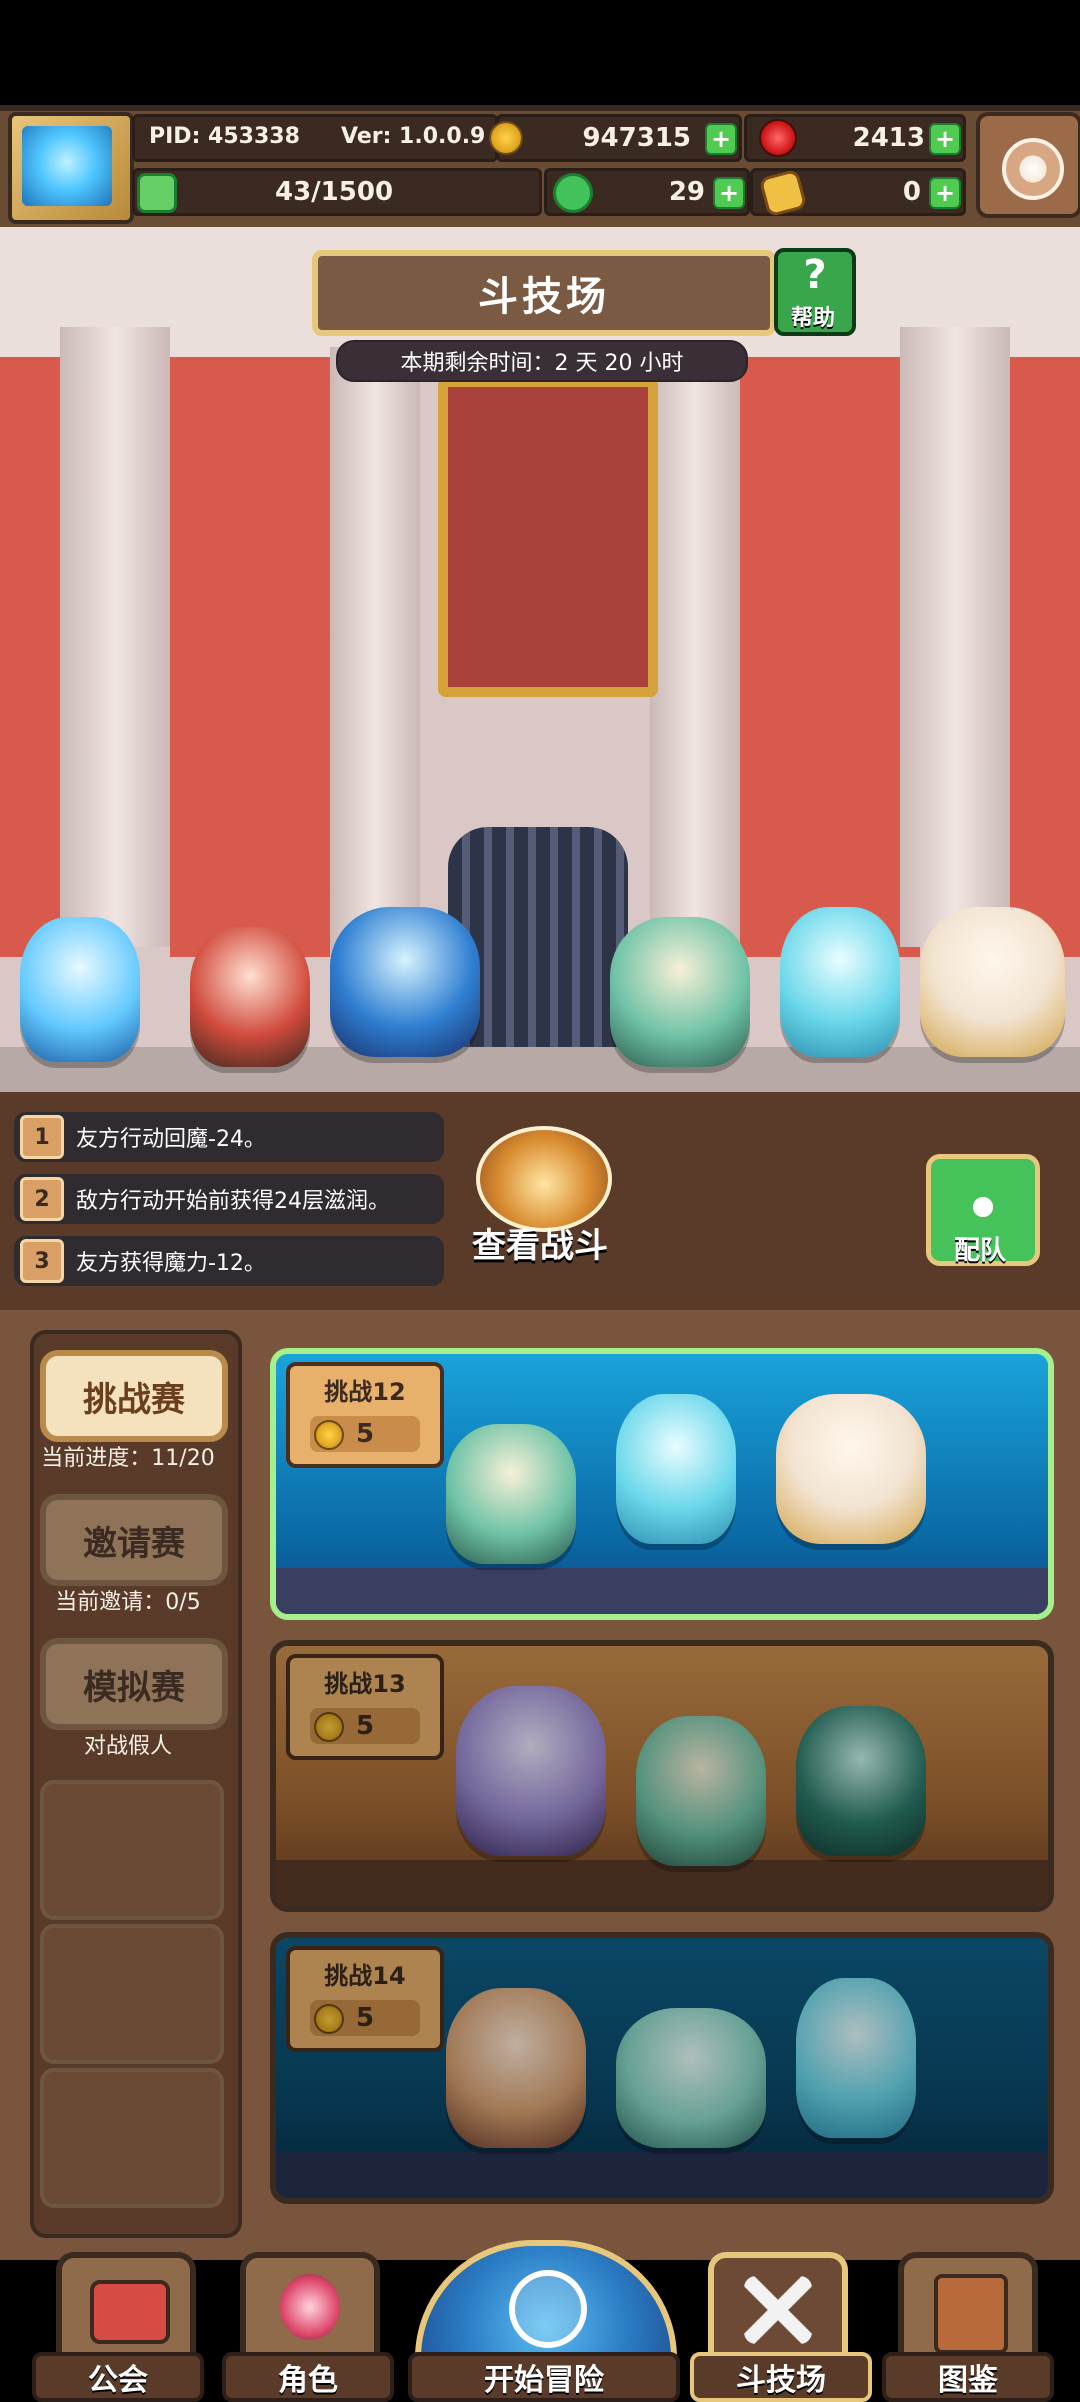  Describe the element at coordinates (250, 997) in the screenshot. I see `ally-red-warrior` at that location.